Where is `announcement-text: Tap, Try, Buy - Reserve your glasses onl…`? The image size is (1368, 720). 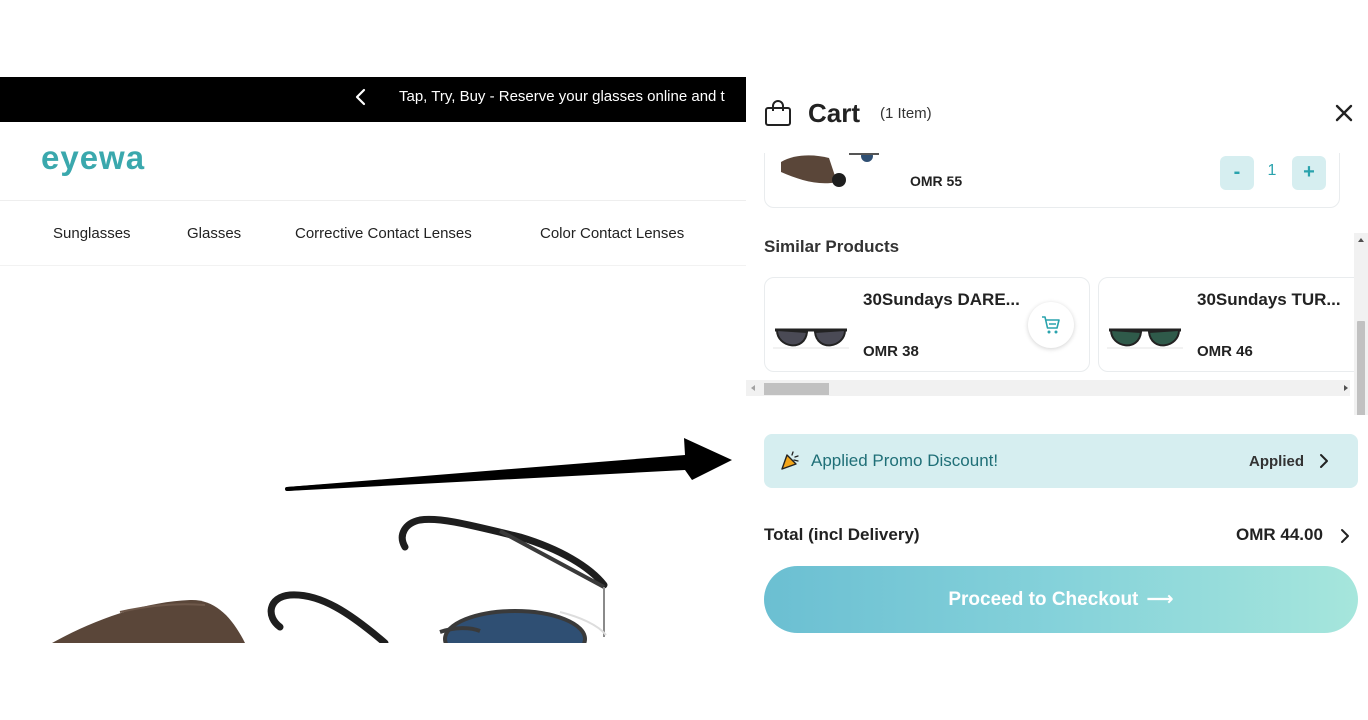
announcement-text: Tap, Try, Buy - Reserve your glasses onl… is located at coordinates (562, 96).